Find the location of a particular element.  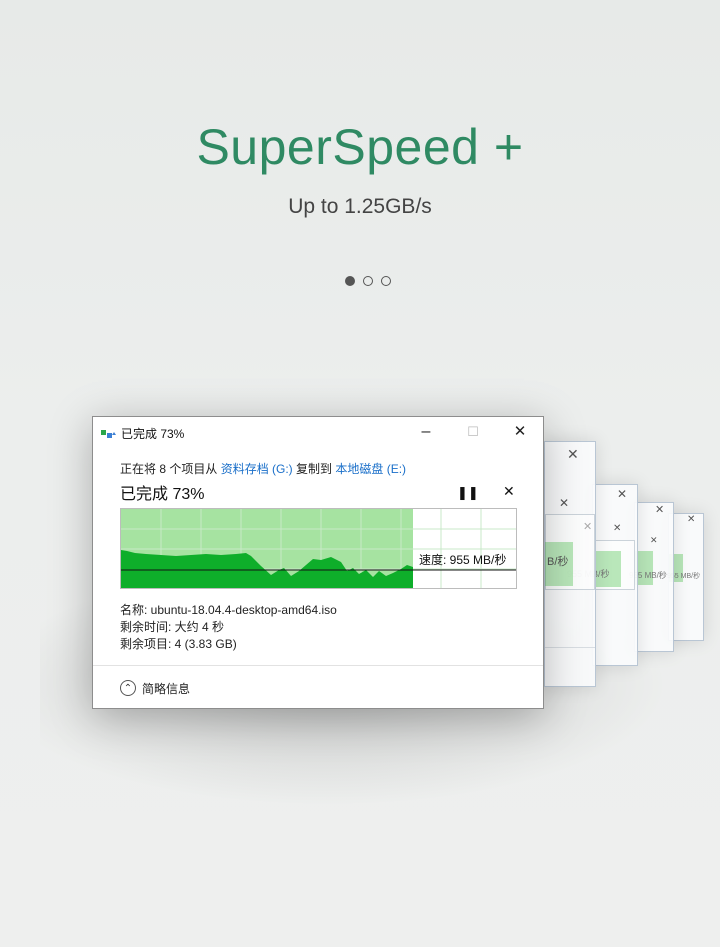

ghost-window-2: ✕ ✕ 955 MB/秒 is located at coordinates (602, 575).